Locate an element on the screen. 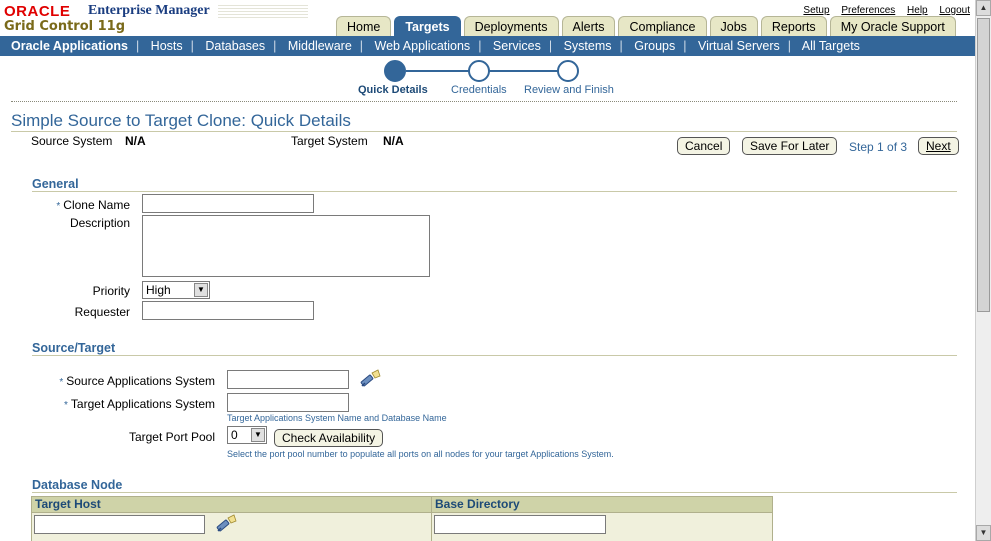  product-name: Enterprise Manager is located at coordinates (149, 10).